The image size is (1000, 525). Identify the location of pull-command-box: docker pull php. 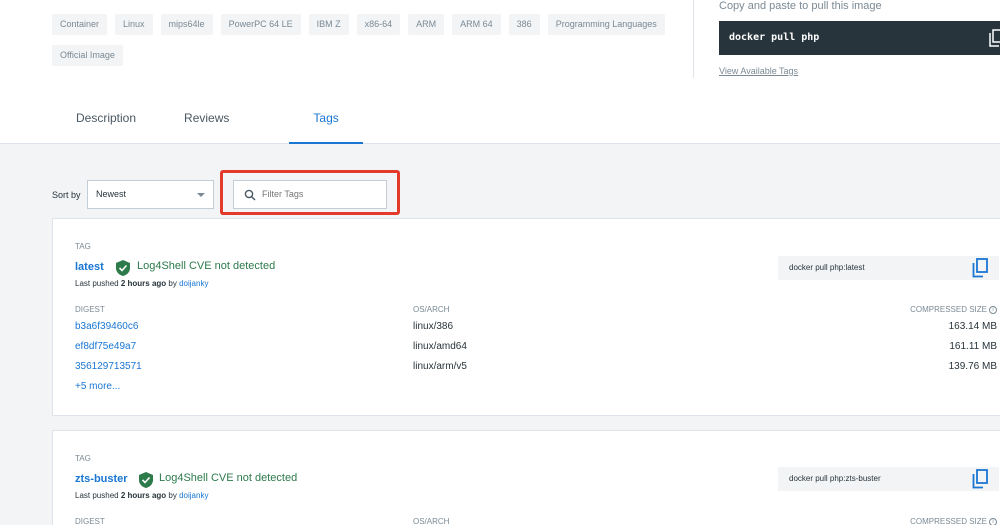
(859, 38).